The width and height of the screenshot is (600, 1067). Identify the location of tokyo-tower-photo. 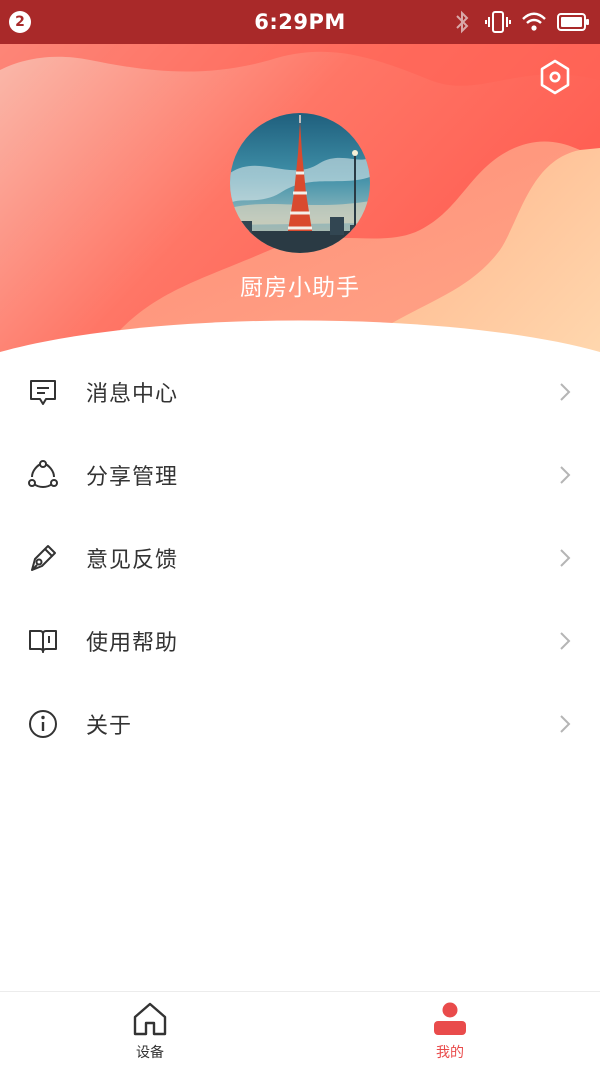
(300, 183).